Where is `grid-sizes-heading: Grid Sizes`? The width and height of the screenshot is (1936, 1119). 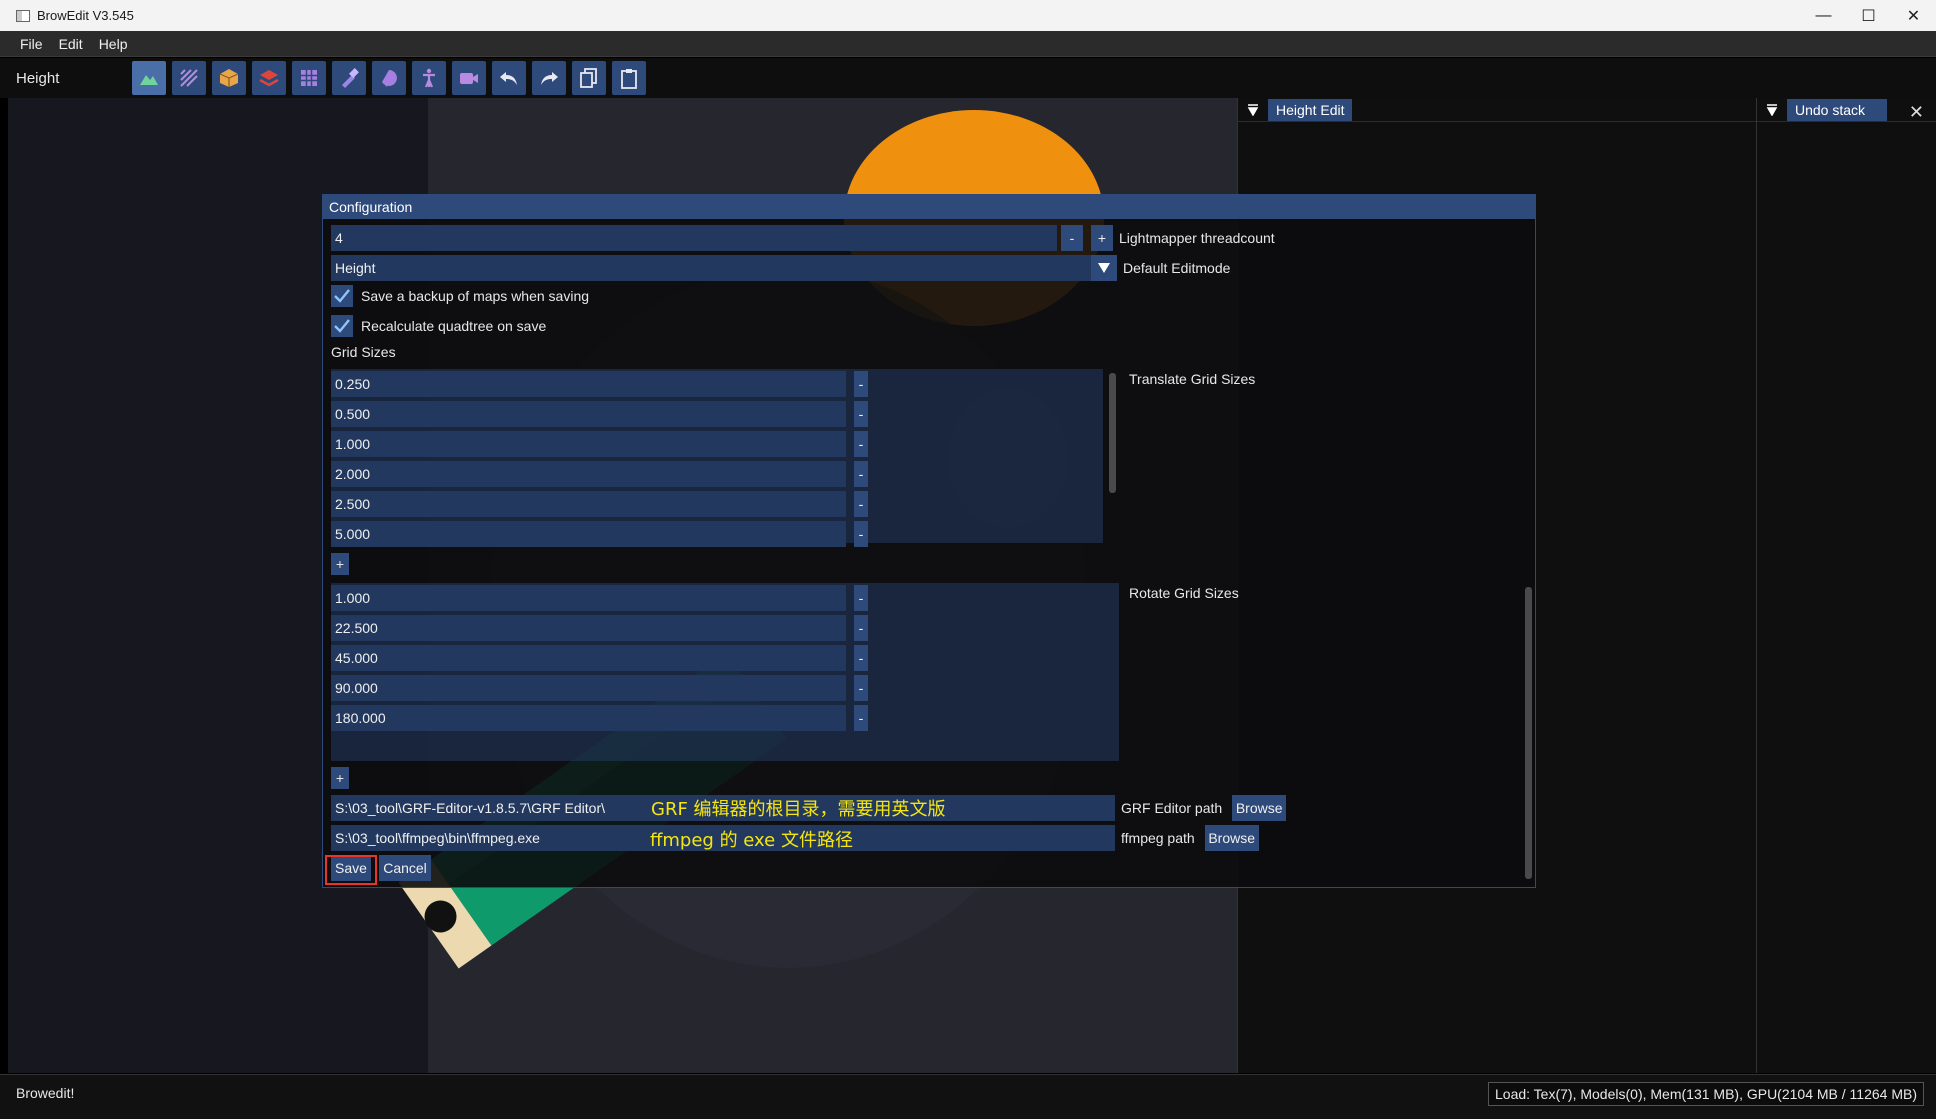 grid-sizes-heading: Grid Sizes is located at coordinates (363, 352).